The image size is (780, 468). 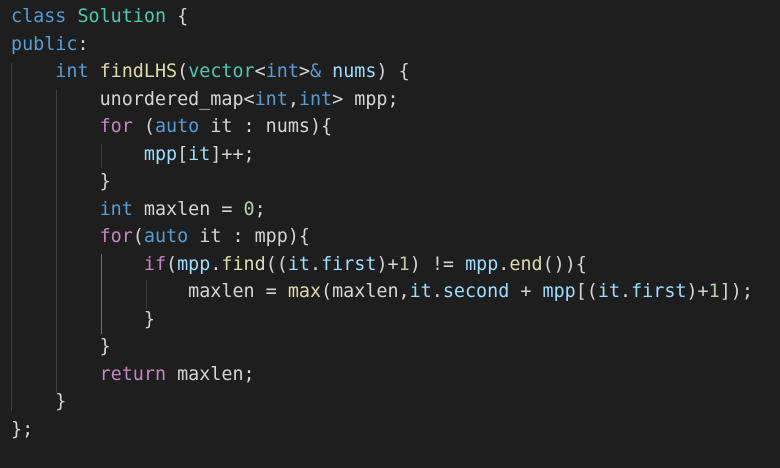 What do you see at coordinates (266, 126) in the screenshot?
I see `token-code-text: it : nums){` at bounding box center [266, 126].